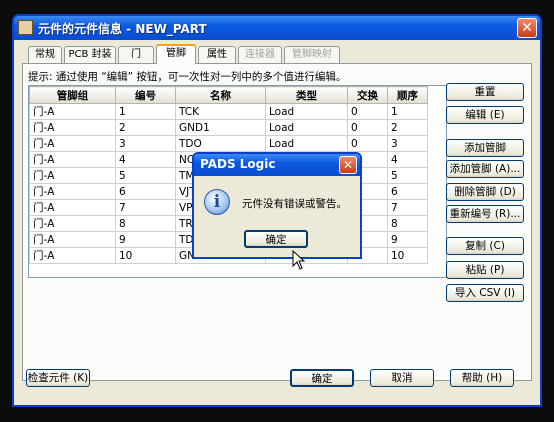  What do you see at coordinates (217, 54) in the screenshot?
I see `tab-attributes: 属性` at bounding box center [217, 54].